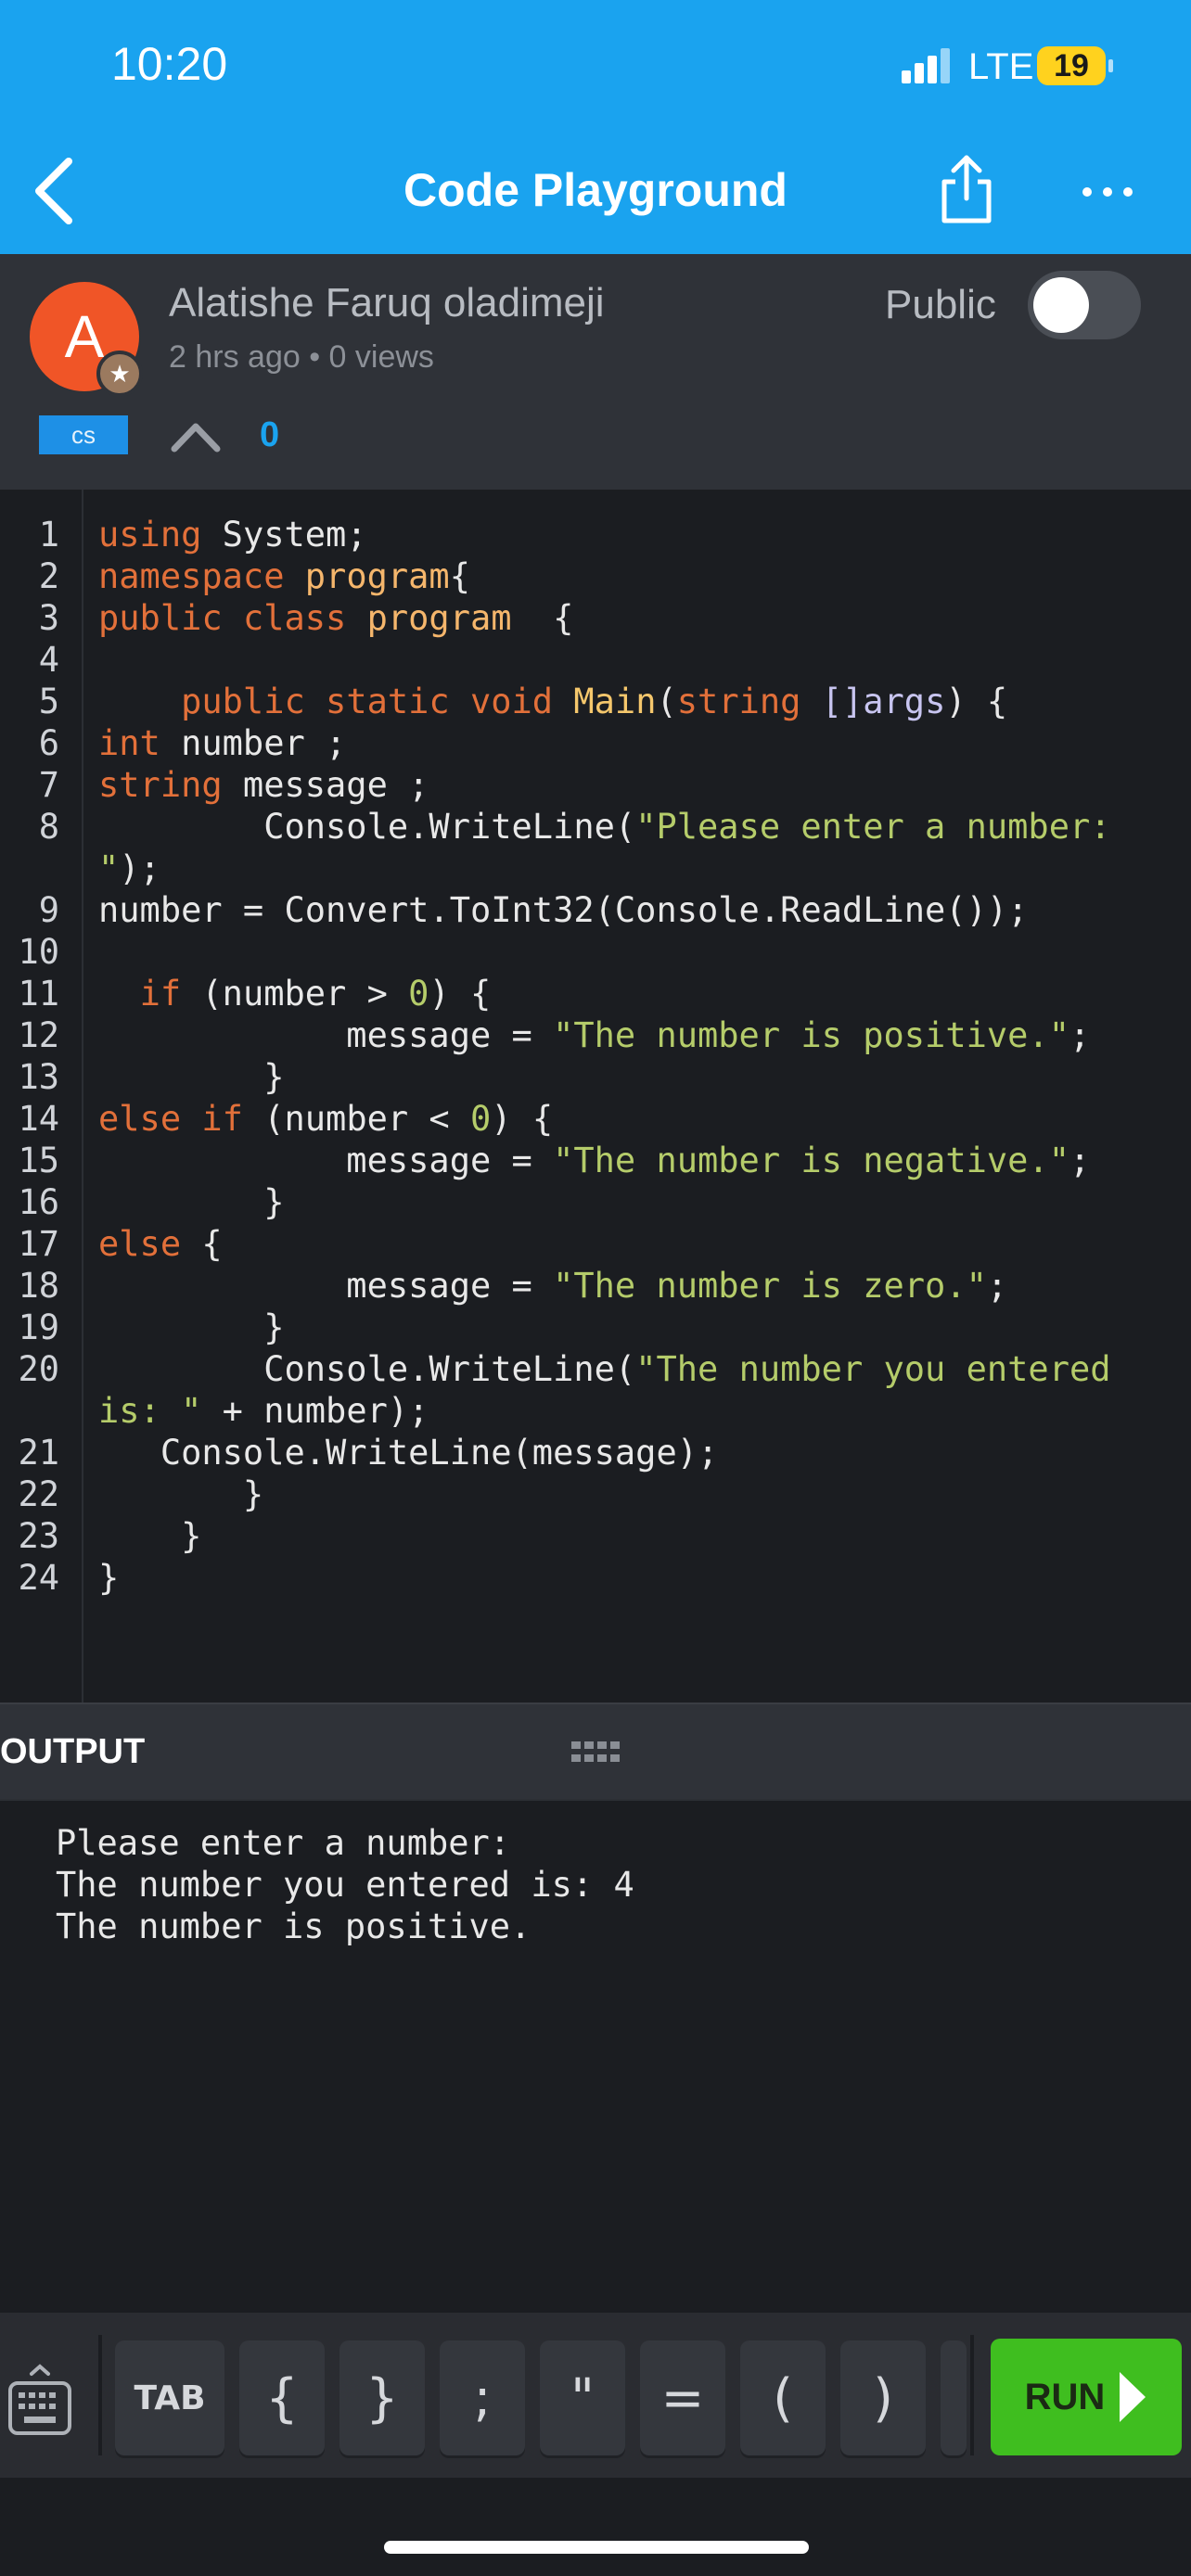 The image size is (1191, 2576). Describe the element at coordinates (39, 2400) in the screenshot. I see `keyboard-icon` at that location.